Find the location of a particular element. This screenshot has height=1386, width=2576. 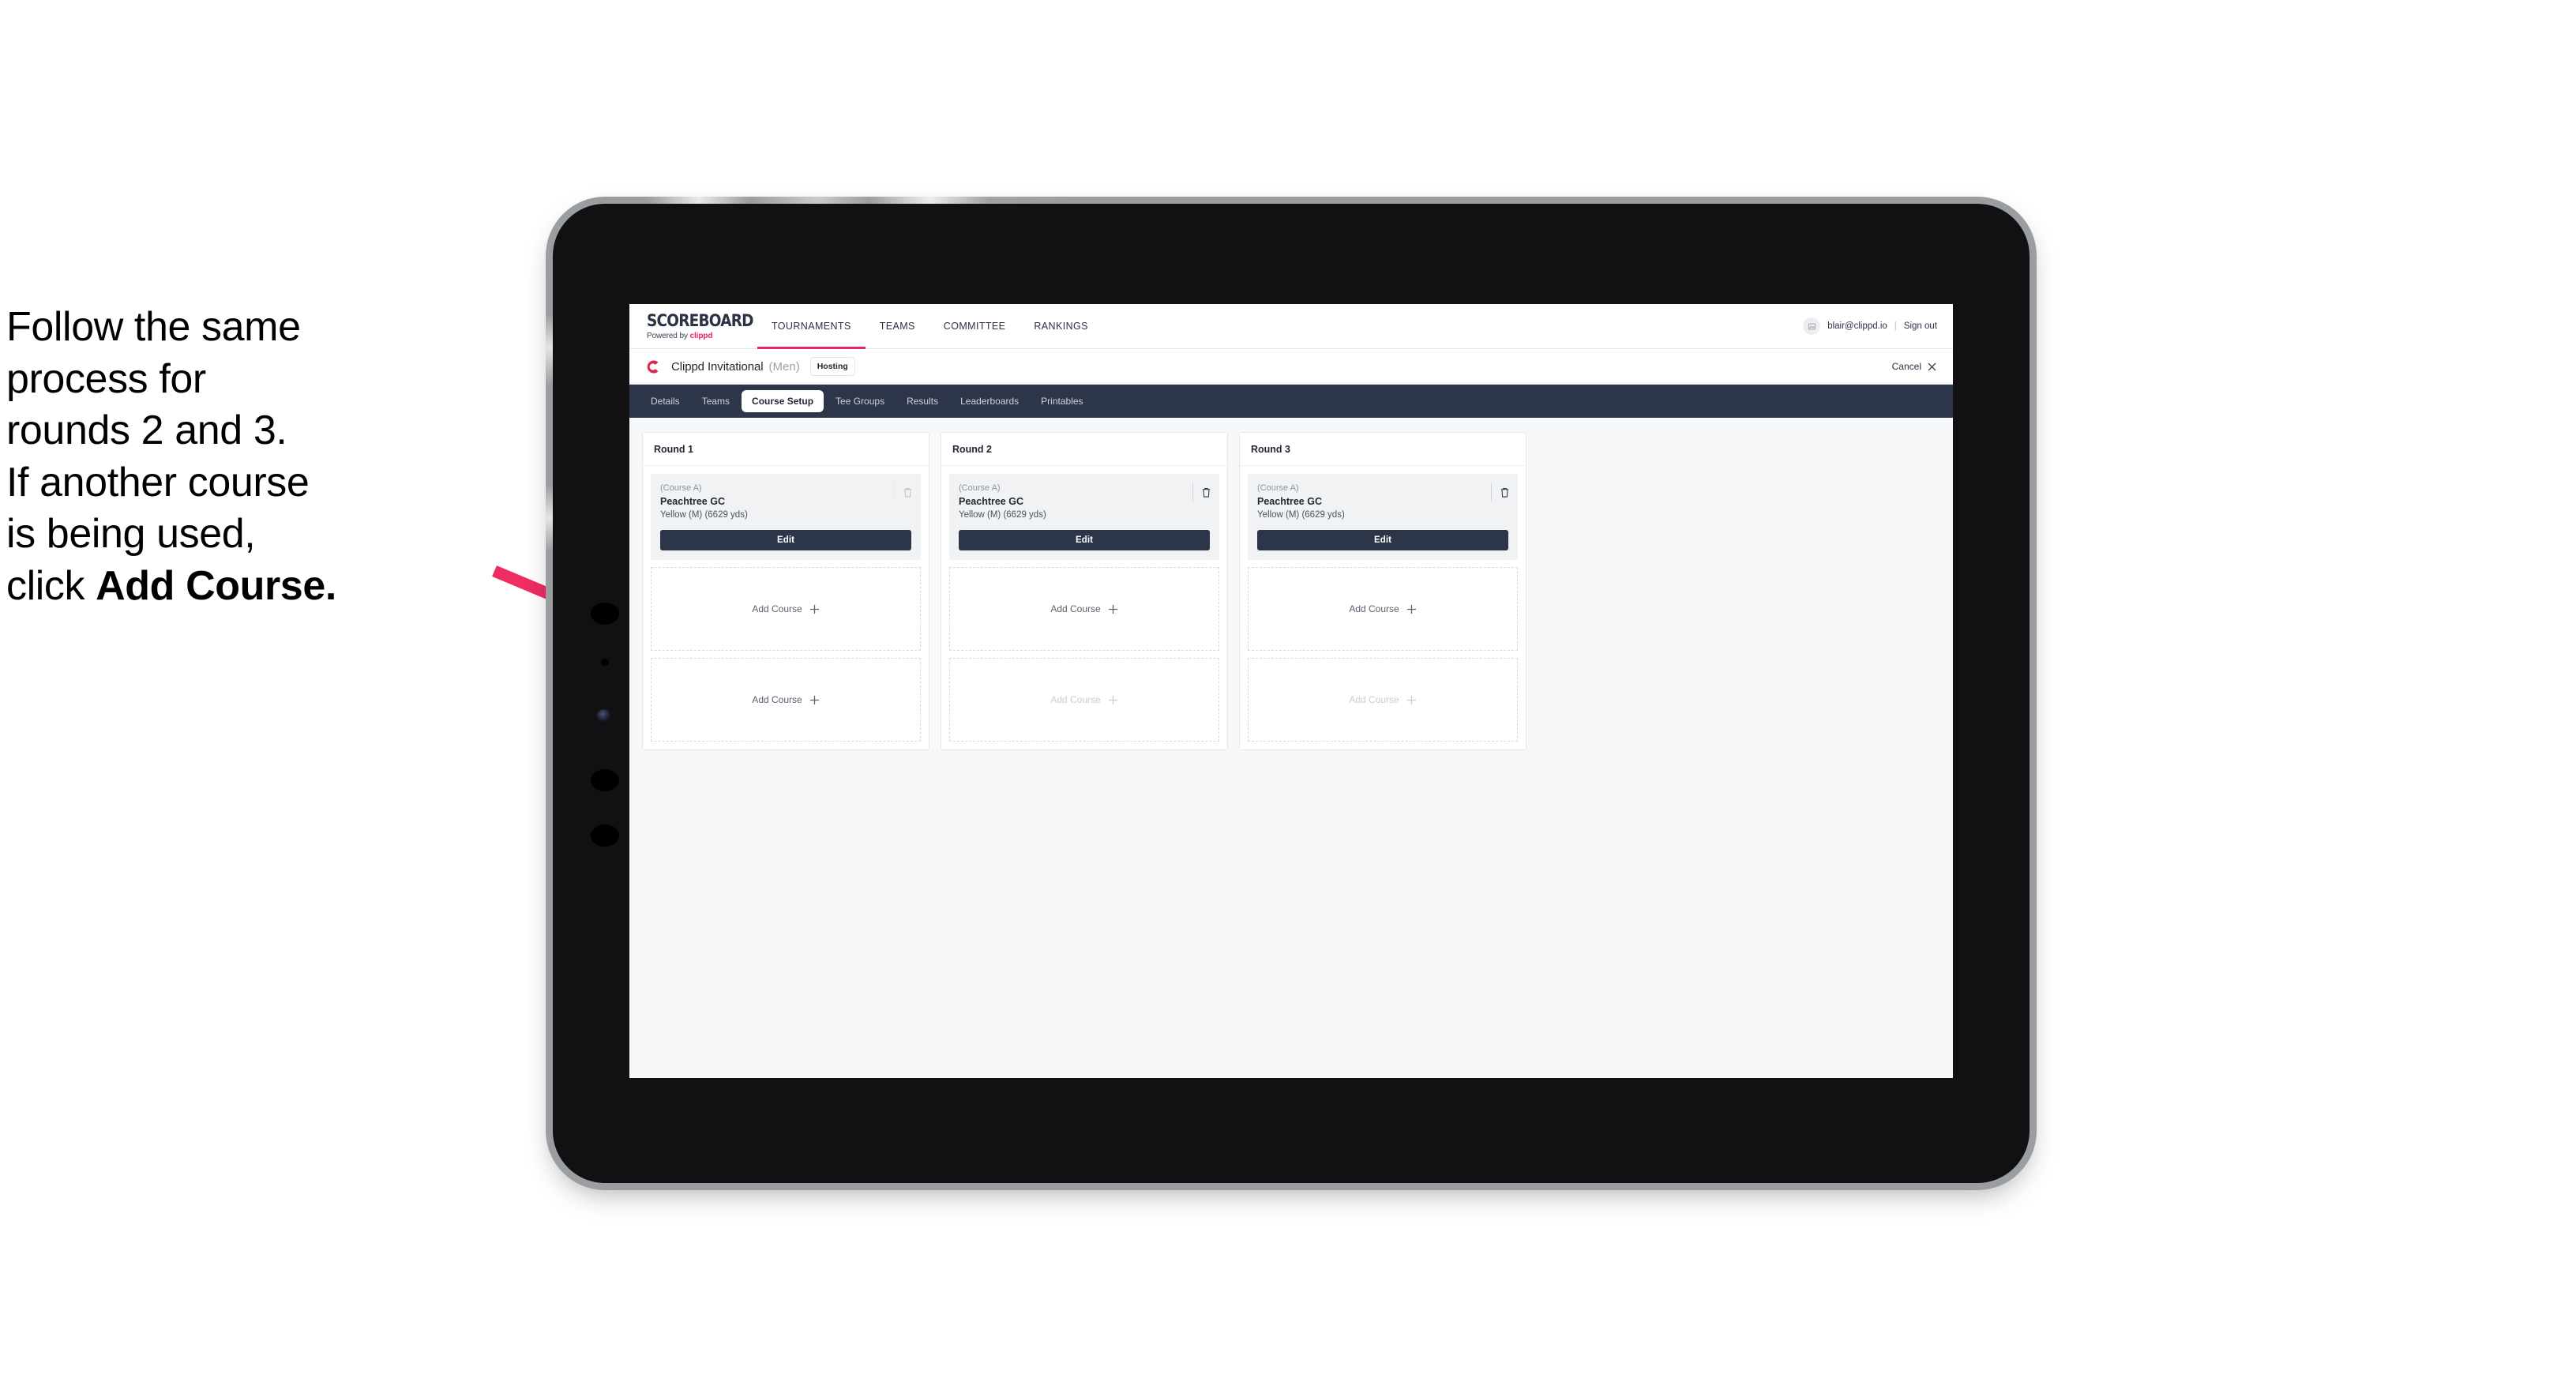

sign-out-link: Sign out is located at coordinates (1920, 326).